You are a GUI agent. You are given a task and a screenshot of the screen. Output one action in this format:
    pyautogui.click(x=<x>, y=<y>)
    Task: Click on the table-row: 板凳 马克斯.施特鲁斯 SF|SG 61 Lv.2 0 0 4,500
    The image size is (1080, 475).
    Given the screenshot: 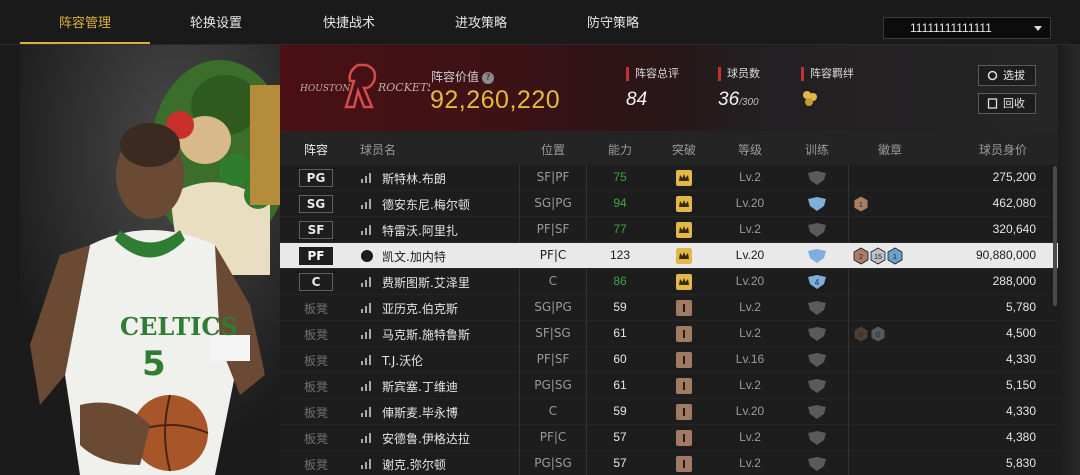 What is the action you would take?
    pyautogui.click(x=669, y=334)
    